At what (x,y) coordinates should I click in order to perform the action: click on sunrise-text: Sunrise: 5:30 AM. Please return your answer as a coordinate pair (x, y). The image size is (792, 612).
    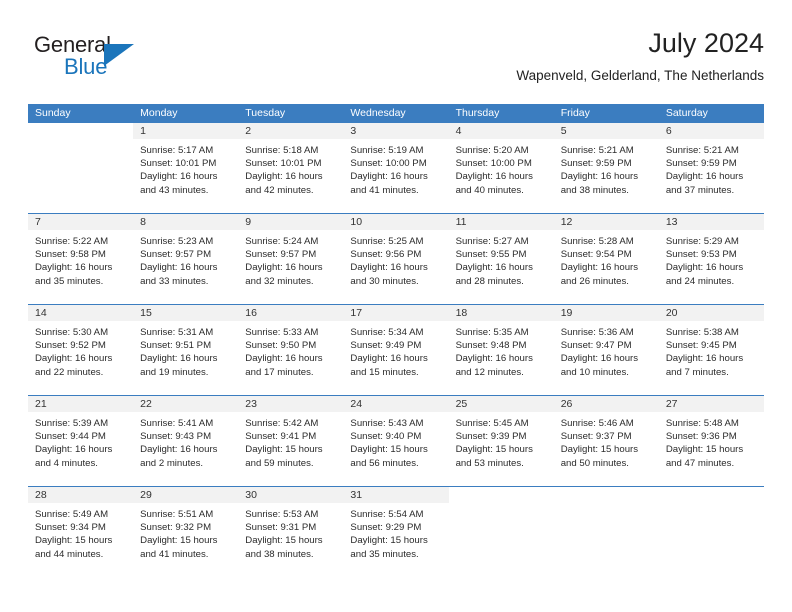
    Looking at the image, I should click on (72, 332).